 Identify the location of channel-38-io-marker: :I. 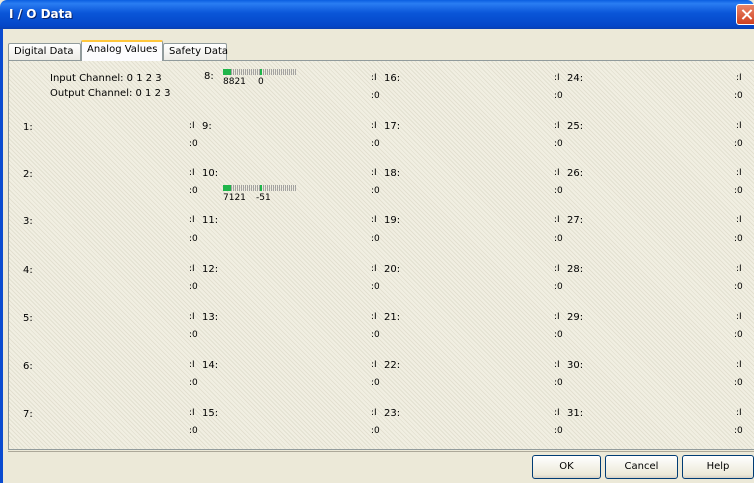
(739, 365).